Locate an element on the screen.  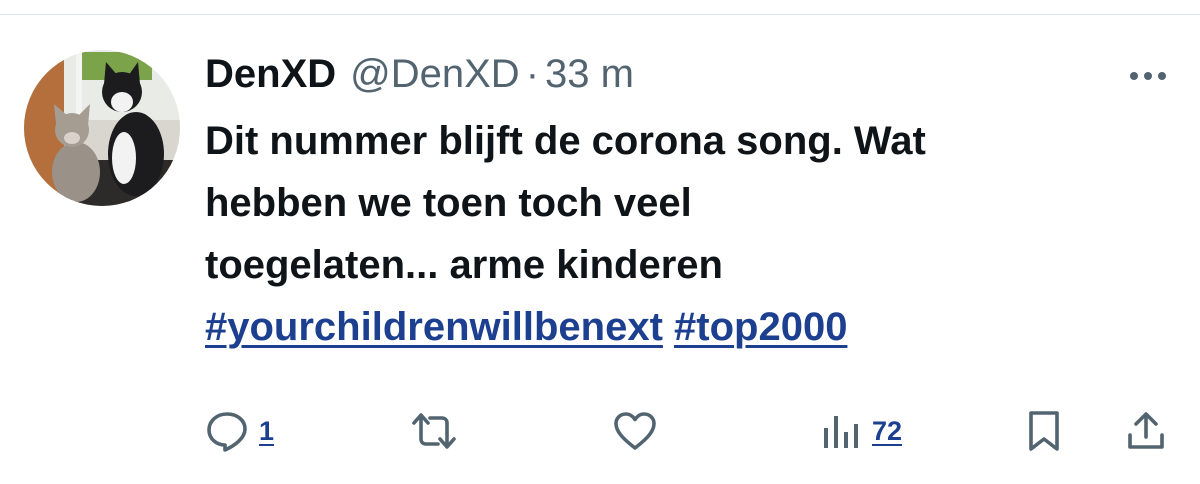
avatar is located at coordinates (102, 128).